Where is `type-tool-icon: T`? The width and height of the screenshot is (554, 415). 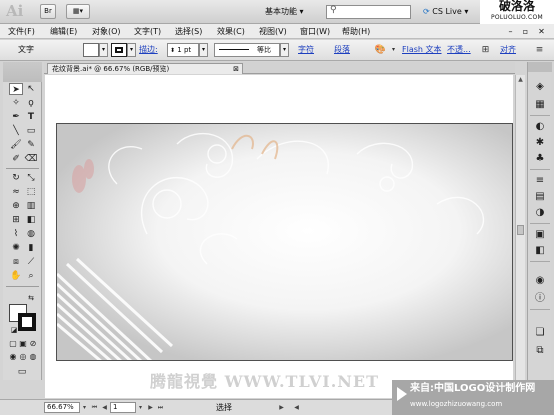
type-tool-icon: T is located at coordinates (31, 117).